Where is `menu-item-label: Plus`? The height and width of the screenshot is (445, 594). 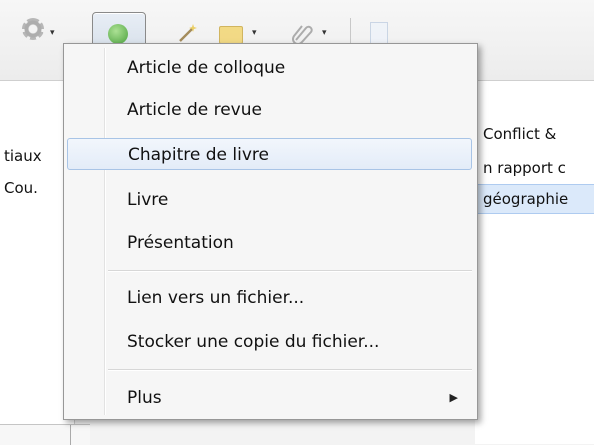
menu-item-label: Plus is located at coordinates (144, 398).